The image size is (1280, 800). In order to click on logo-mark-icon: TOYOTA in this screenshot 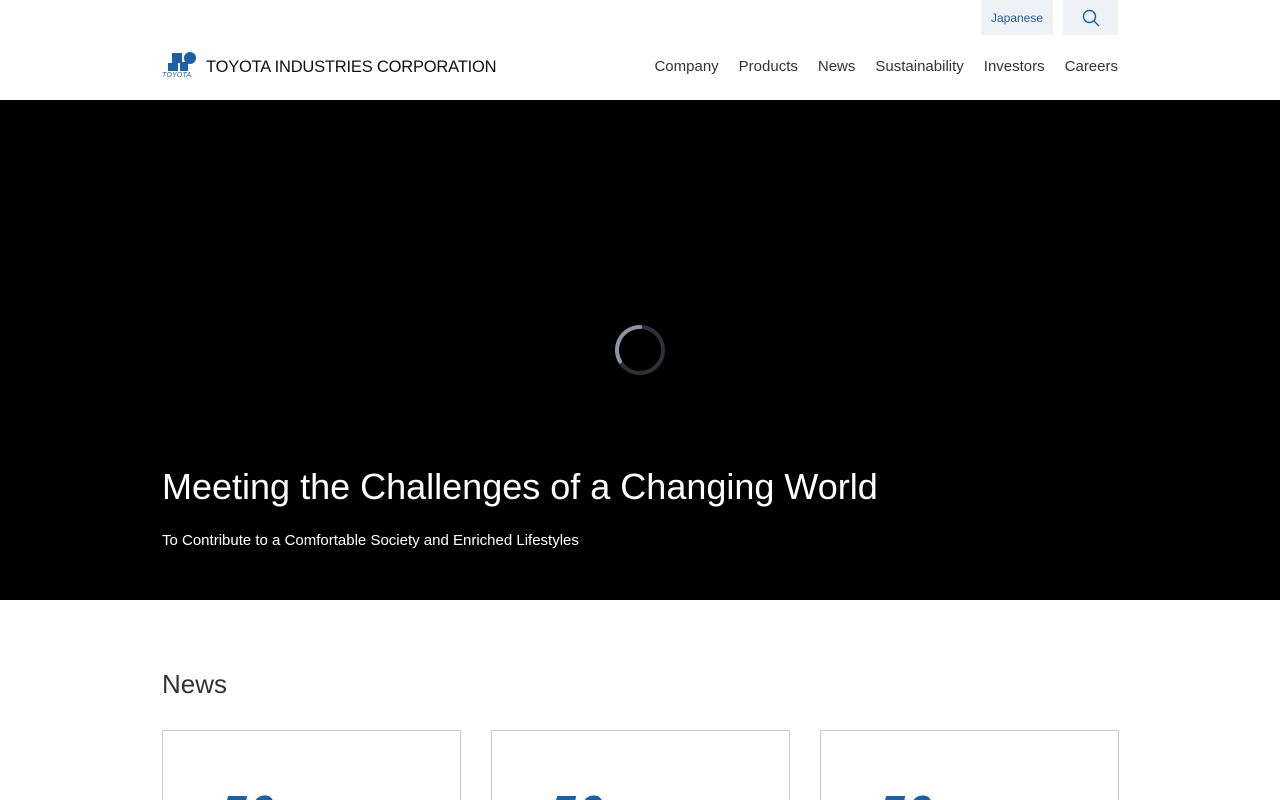, I will do `click(180, 67)`.